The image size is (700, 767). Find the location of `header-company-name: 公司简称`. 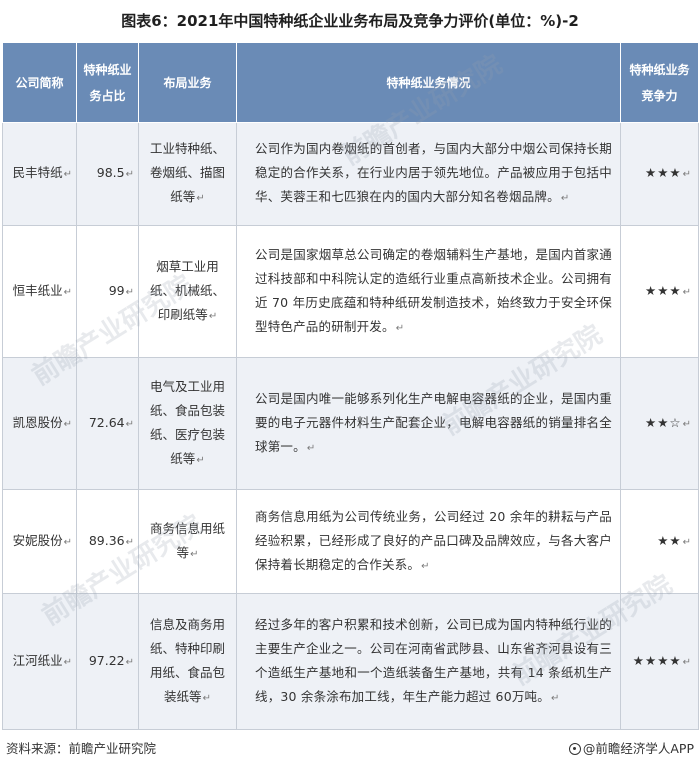

header-company-name: 公司简称 is located at coordinates (39, 82).